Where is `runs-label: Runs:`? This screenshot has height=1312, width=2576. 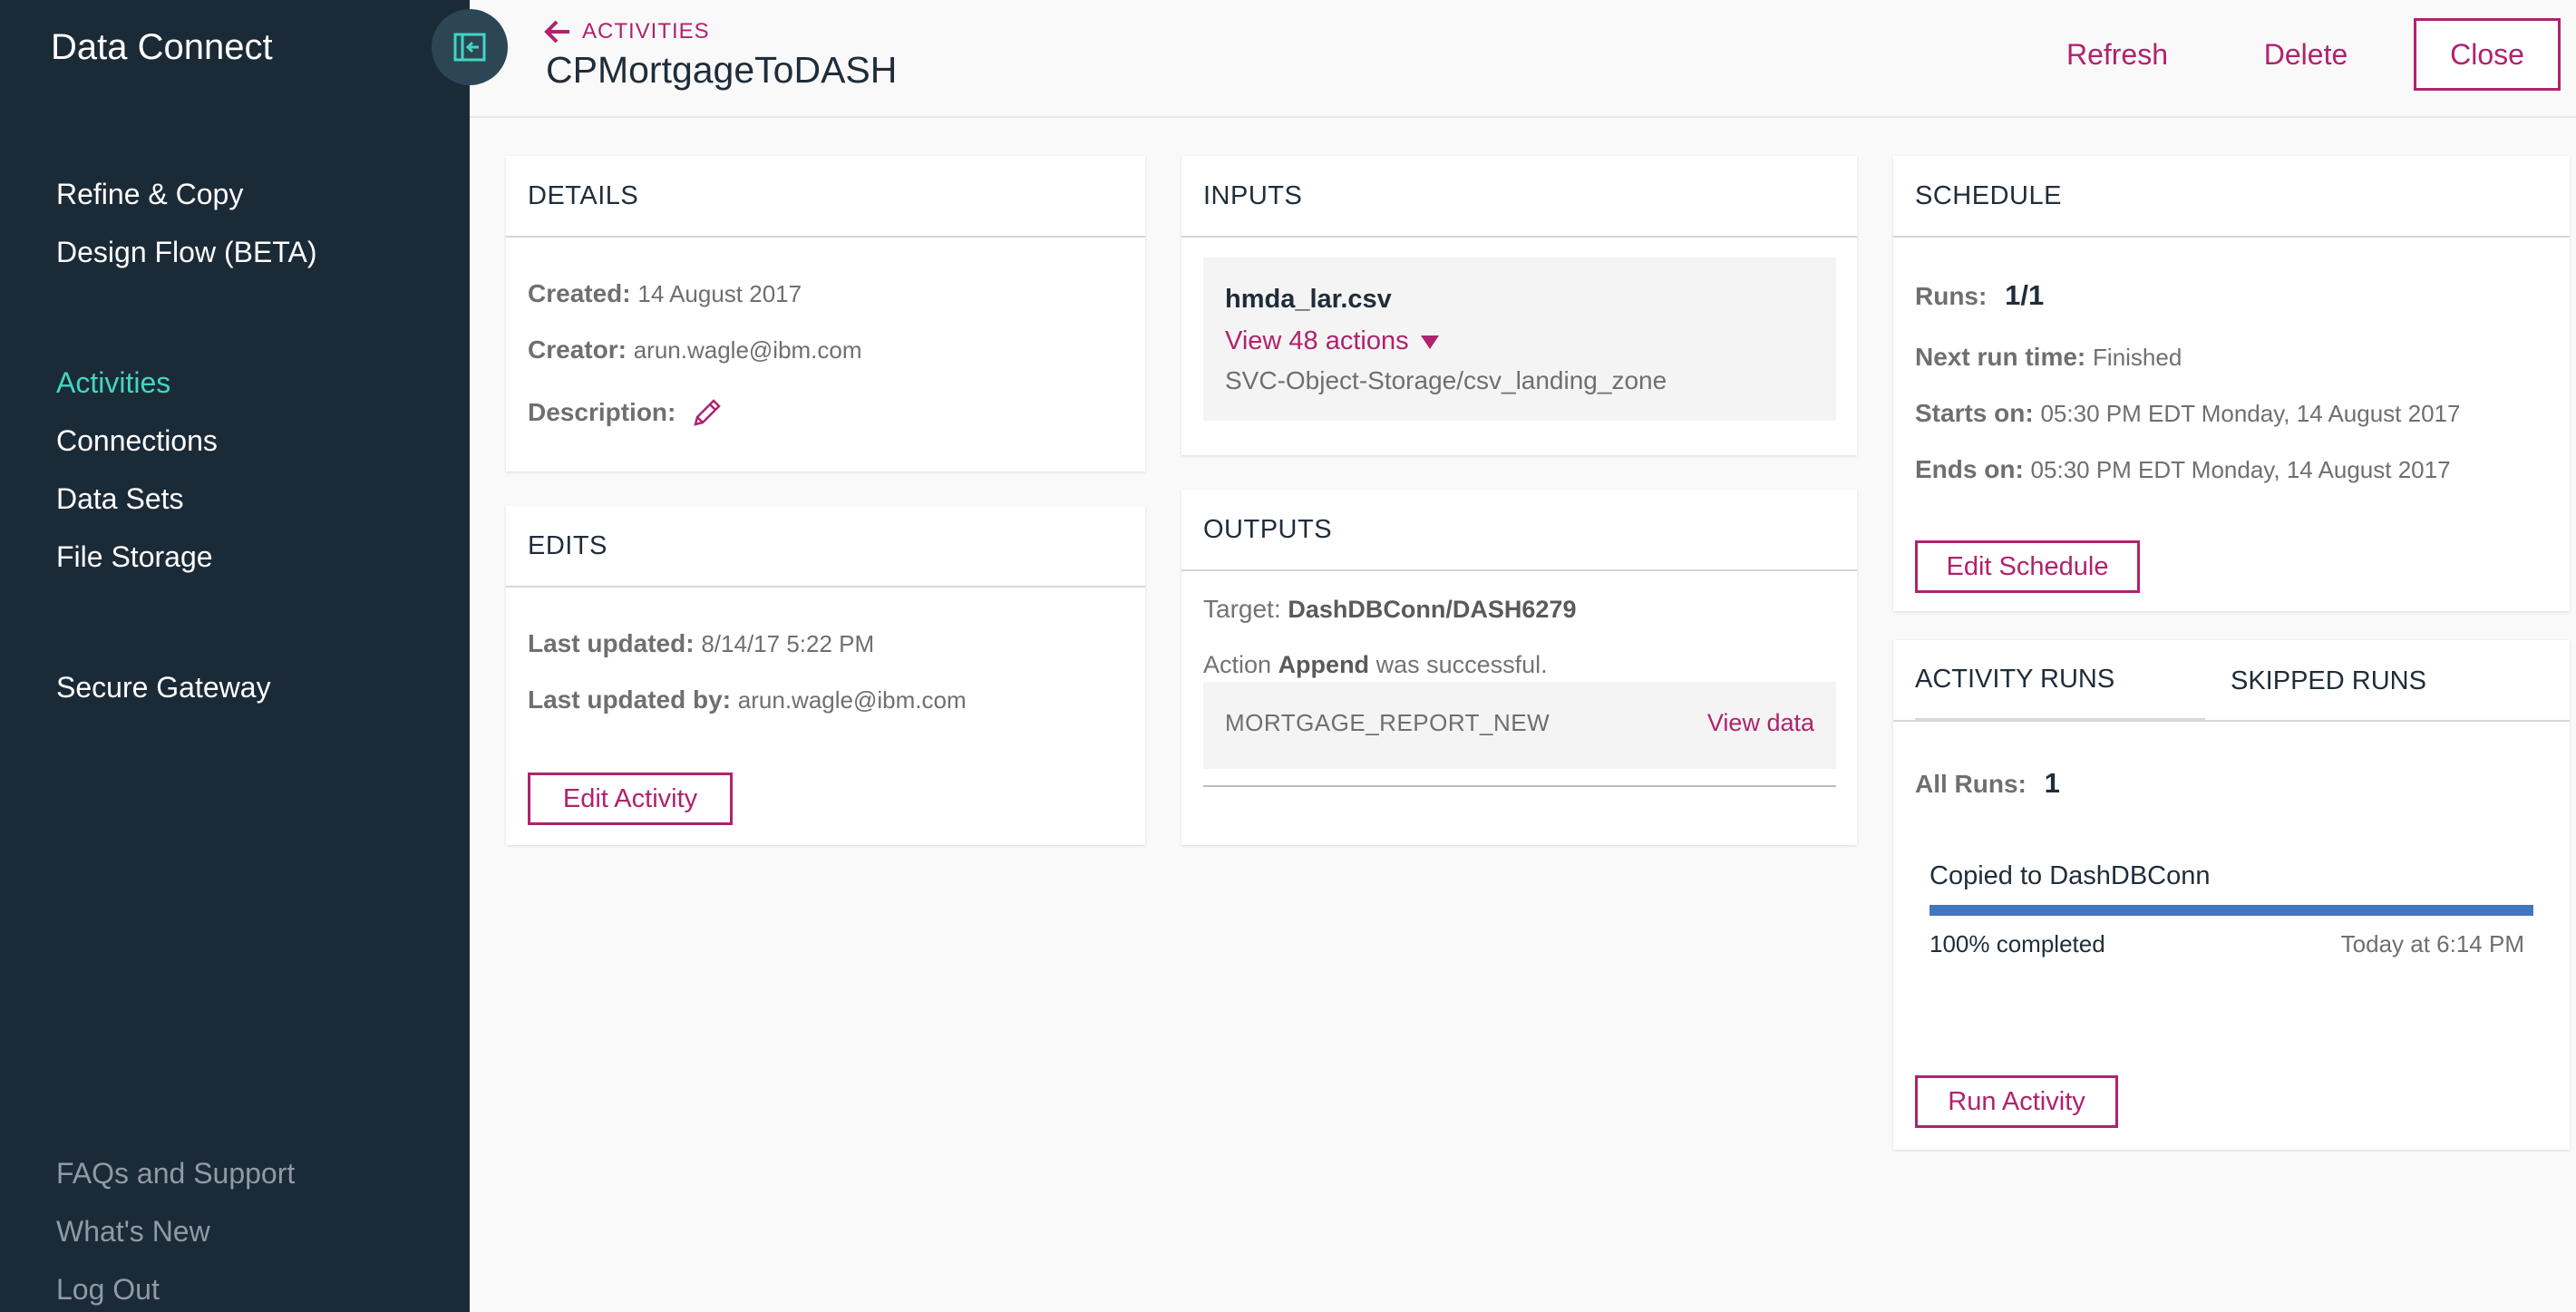
runs-label: Runs: is located at coordinates (1952, 296).